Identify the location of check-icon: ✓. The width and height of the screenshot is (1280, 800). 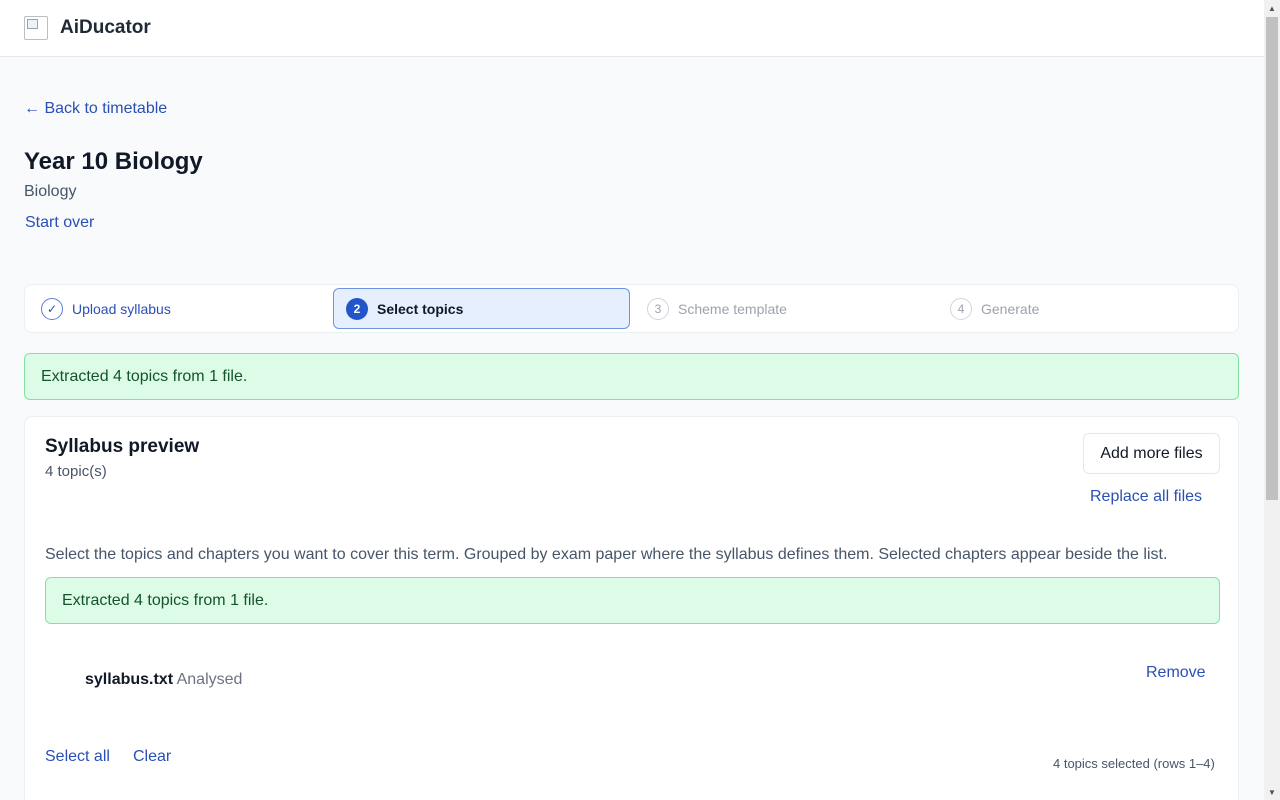
(52, 308).